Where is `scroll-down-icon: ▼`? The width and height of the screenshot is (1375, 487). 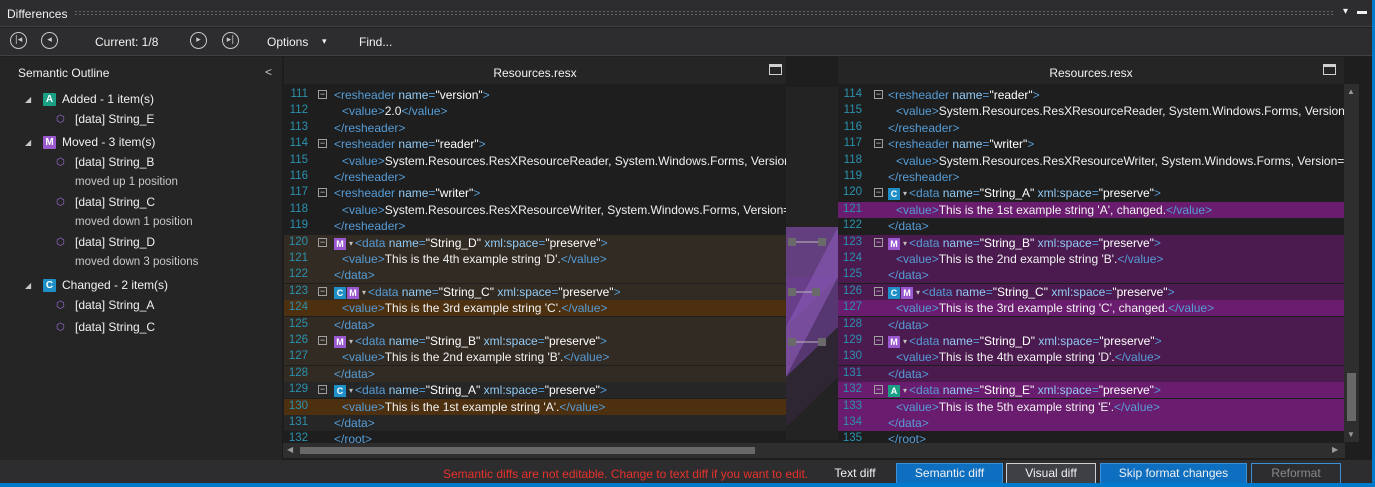 scroll-down-icon: ▼ is located at coordinates (1351, 434).